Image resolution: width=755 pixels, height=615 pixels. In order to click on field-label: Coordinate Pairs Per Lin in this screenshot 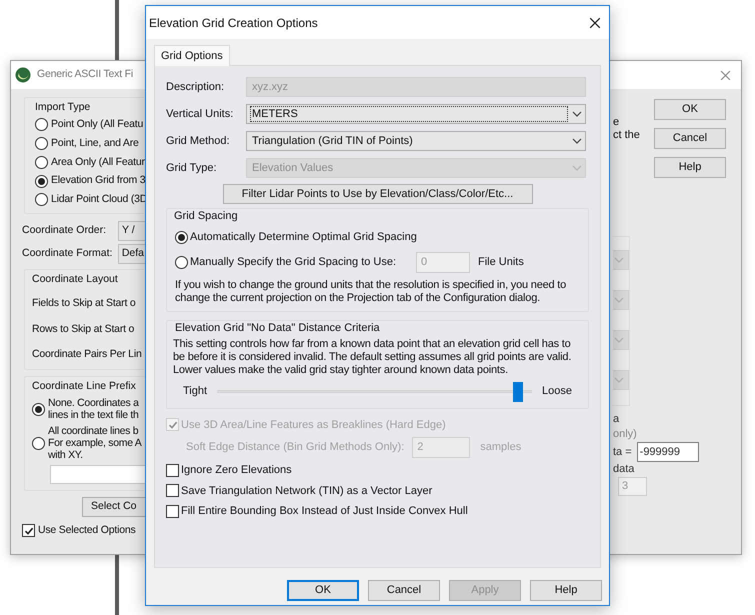, I will do `click(87, 354)`.